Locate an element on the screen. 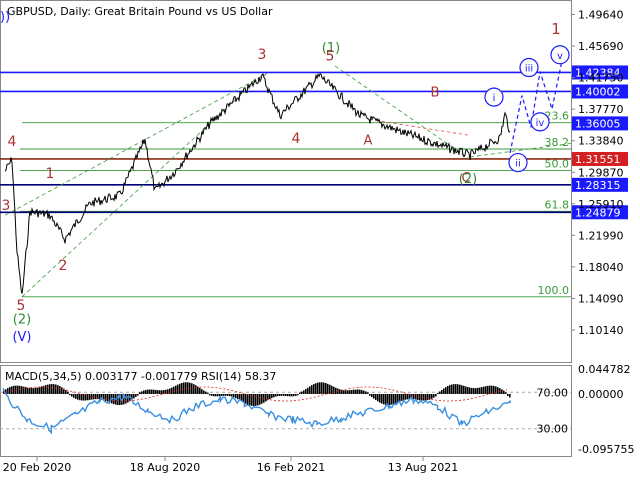  y-tick-label: 1.29870 is located at coordinates (601, 172).